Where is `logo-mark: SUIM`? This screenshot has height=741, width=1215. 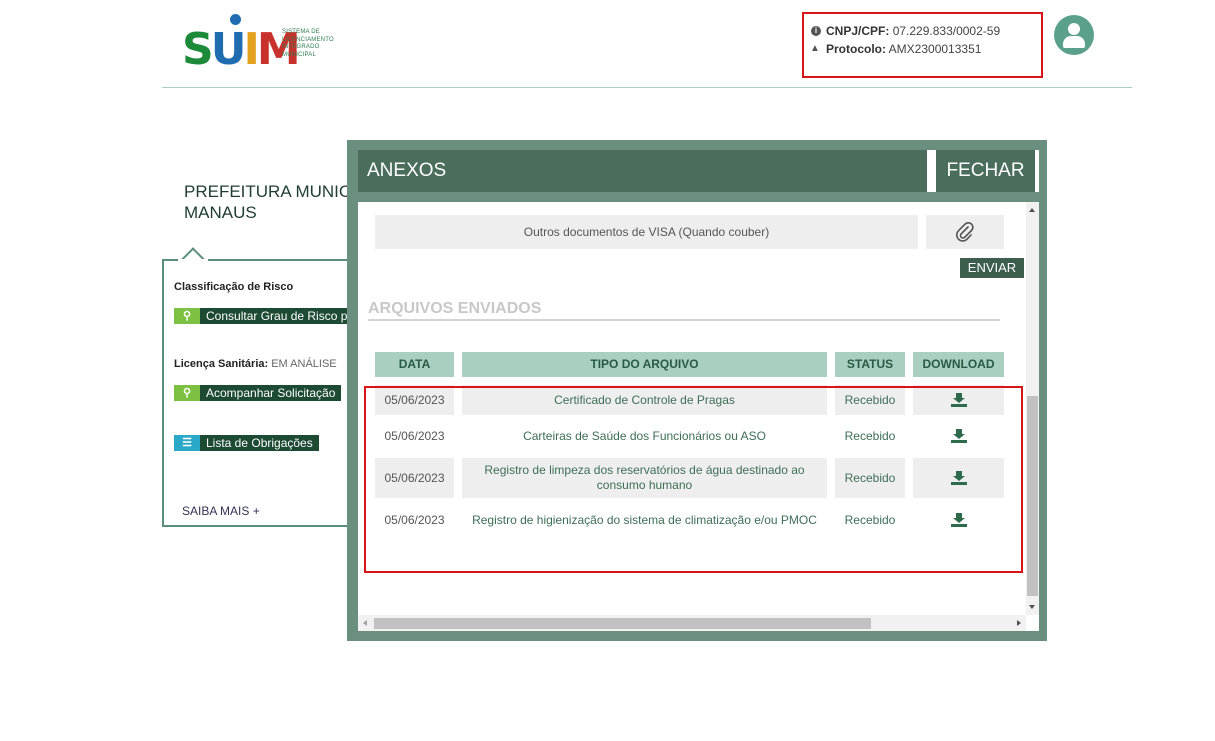 logo-mark: SUIM is located at coordinates (241, 49).